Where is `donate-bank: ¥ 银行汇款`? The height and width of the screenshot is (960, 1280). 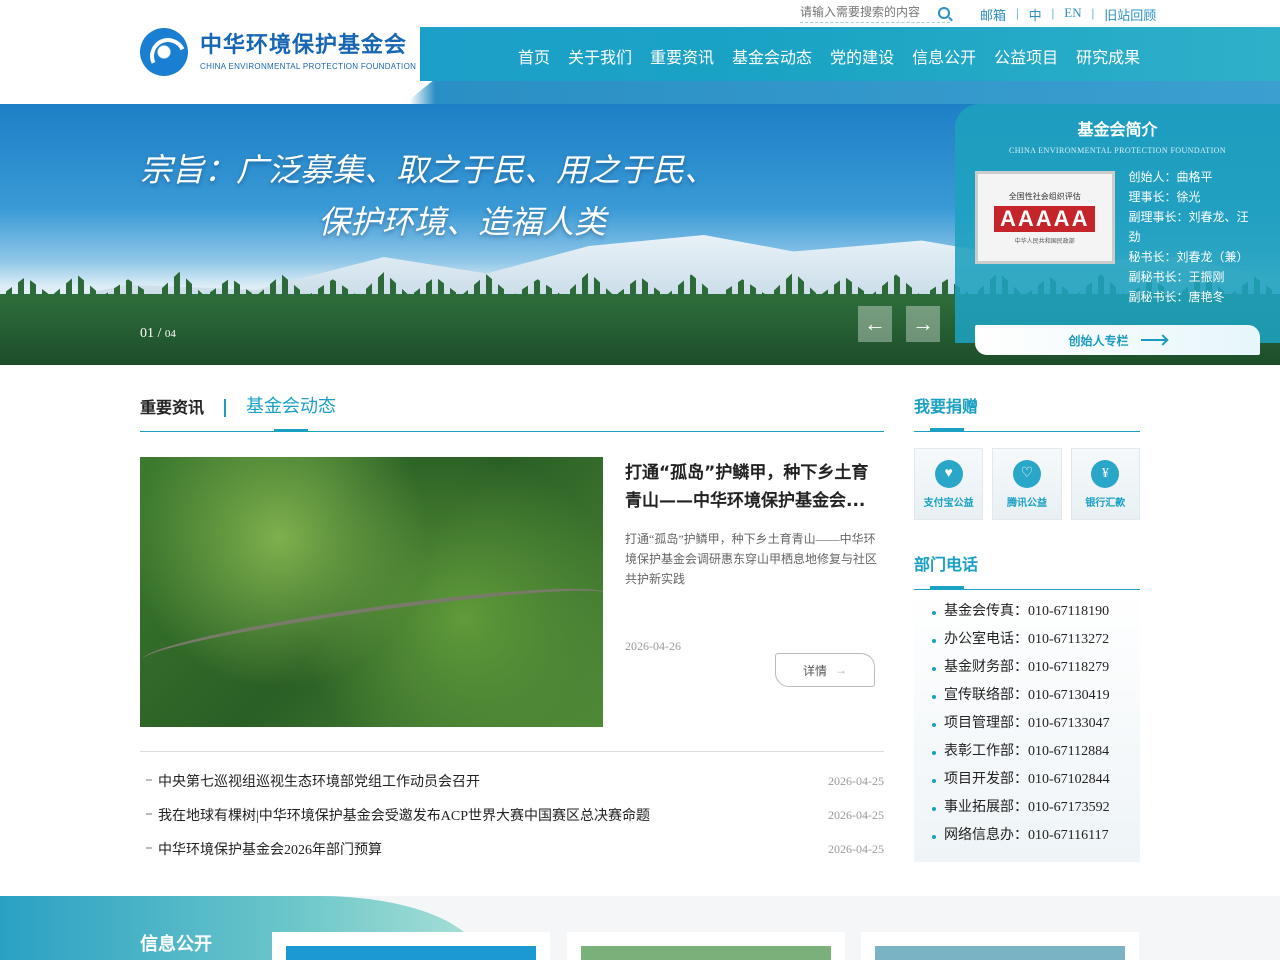
donate-bank: ¥ 银行汇款 is located at coordinates (1105, 484).